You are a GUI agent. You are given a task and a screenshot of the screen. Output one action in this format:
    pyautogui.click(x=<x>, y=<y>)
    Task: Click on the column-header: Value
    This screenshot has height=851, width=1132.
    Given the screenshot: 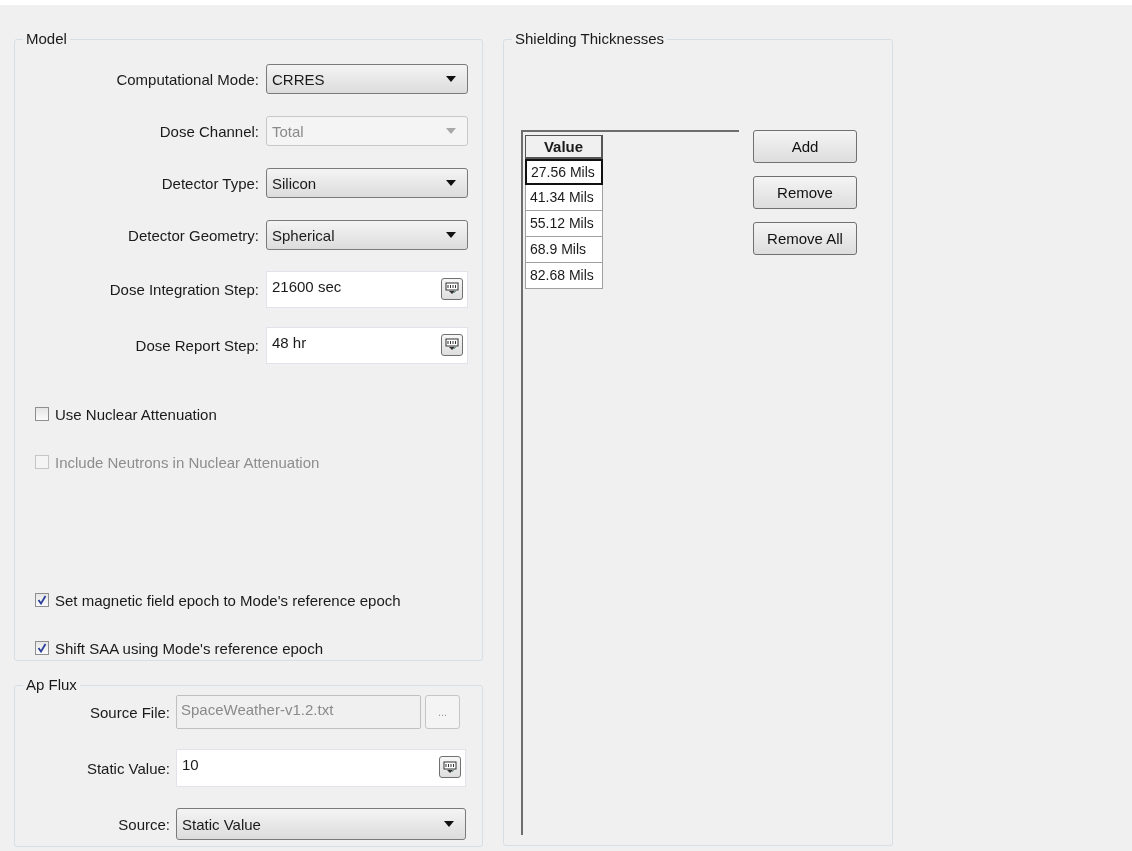 What is the action you would take?
    pyautogui.click(x=564, y=147)
    